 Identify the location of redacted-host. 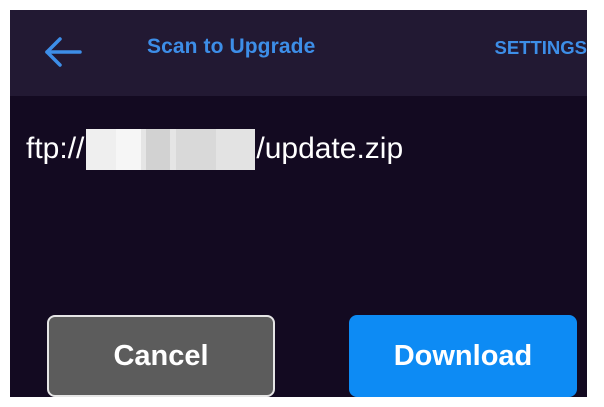
(171, 149).